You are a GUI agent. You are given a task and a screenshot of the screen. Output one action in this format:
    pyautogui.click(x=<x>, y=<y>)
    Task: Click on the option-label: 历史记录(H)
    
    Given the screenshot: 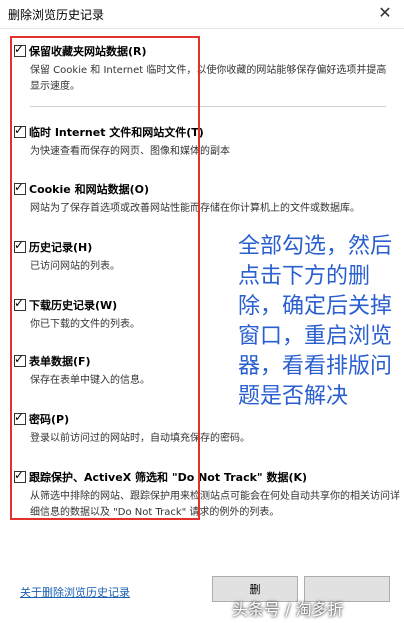 What is the action you would take?
    pyautogui.click(x=61, y=247)
    